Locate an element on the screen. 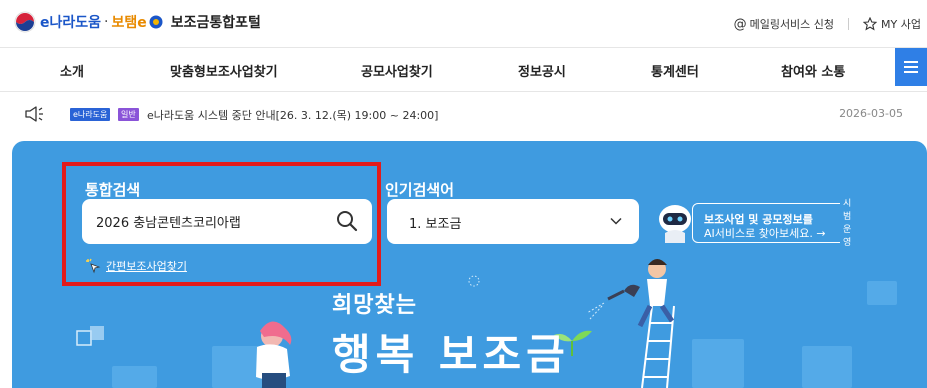  robot-icon is located at coordinates (675, 224).